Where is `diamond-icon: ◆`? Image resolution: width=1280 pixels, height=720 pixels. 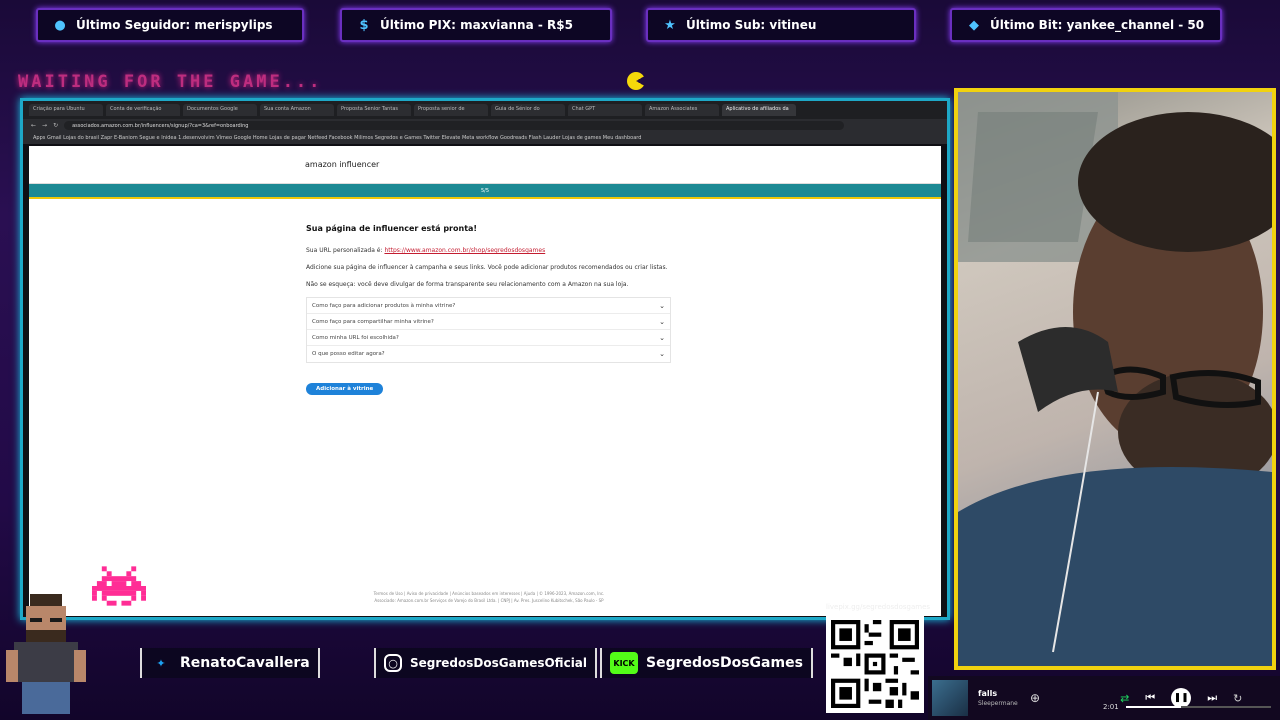
diamond-icon: ◆ is located at coordinates (974, 25).